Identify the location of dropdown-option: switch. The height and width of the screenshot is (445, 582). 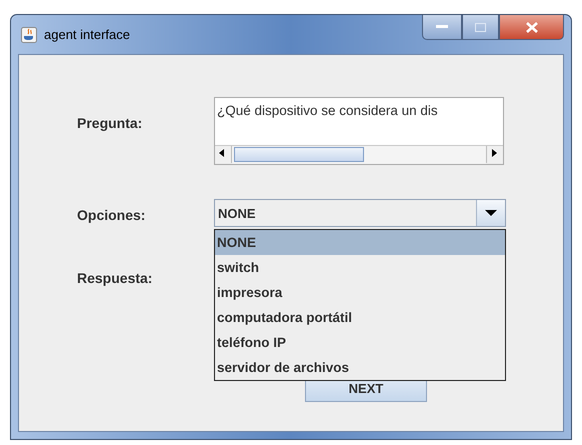
(360, 267).